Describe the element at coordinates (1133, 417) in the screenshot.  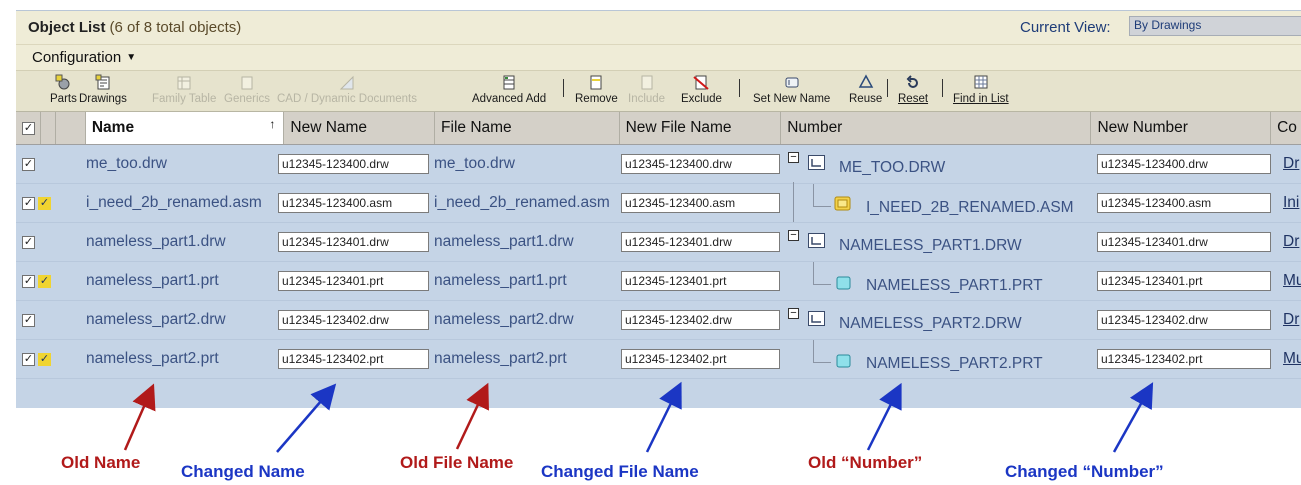
I see `changed-number-arrow` at that location.